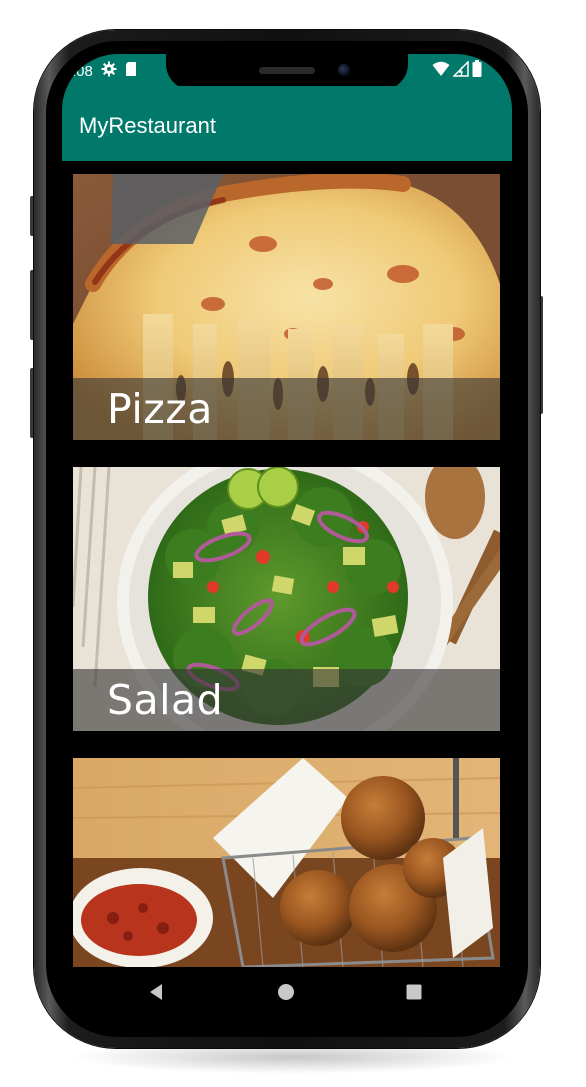  I want to click on gear-icon, so click(109, 71).